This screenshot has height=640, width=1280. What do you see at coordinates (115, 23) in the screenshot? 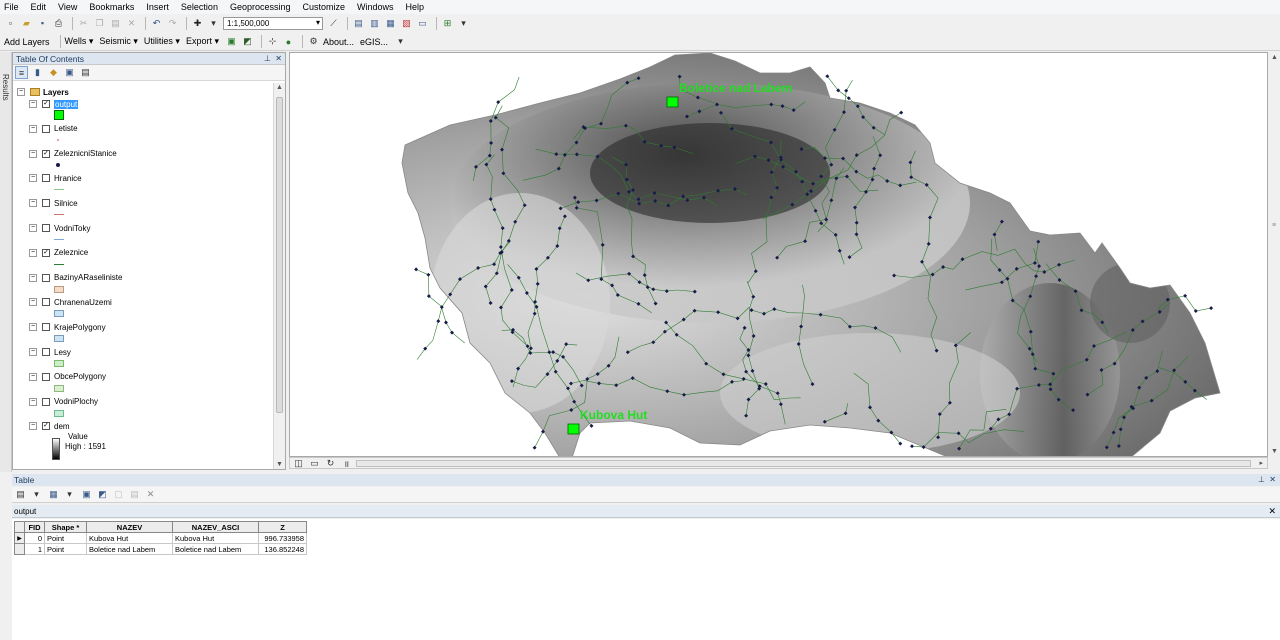
I see `paste-icon: ▤` at bounding box center [115, 23].